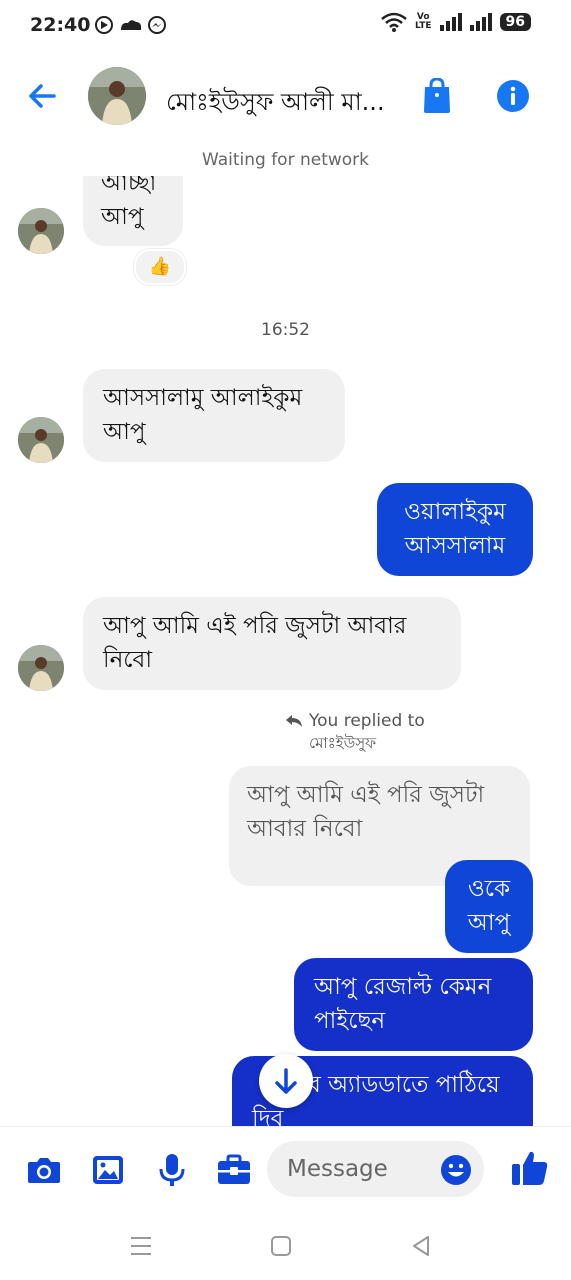 The image size is (571, 1280). Describe the element at coordinates (130, 25) in the screenshot. I see `notification-icons-svg` at that location.